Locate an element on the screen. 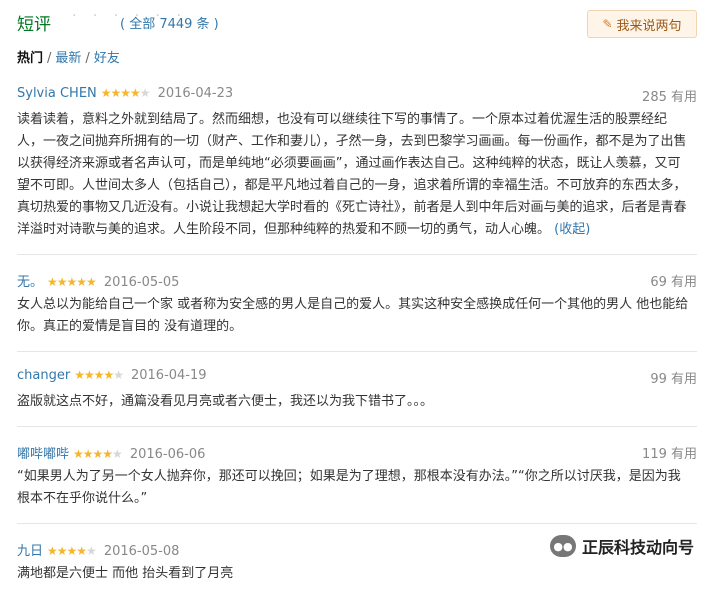  comment-author: 九日 is located at coordinates (30, 551).